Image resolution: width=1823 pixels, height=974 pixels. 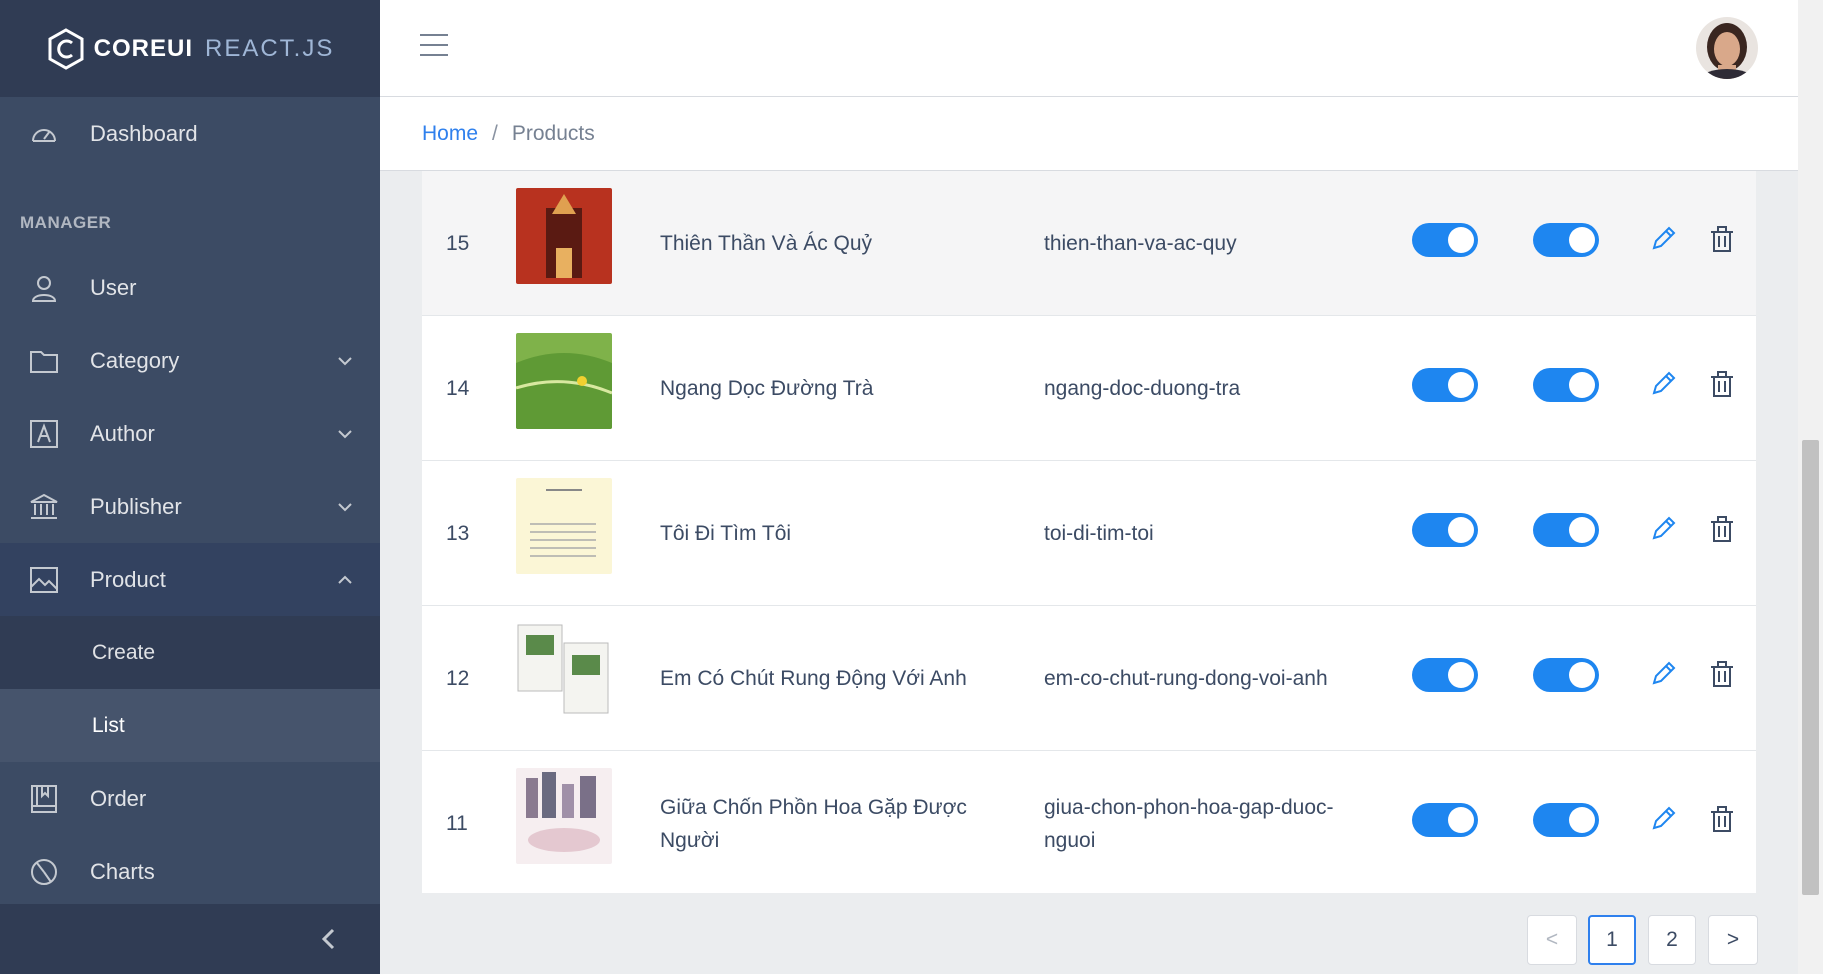 I want to click on chart-pie-icon, so click(x=44, y=872).